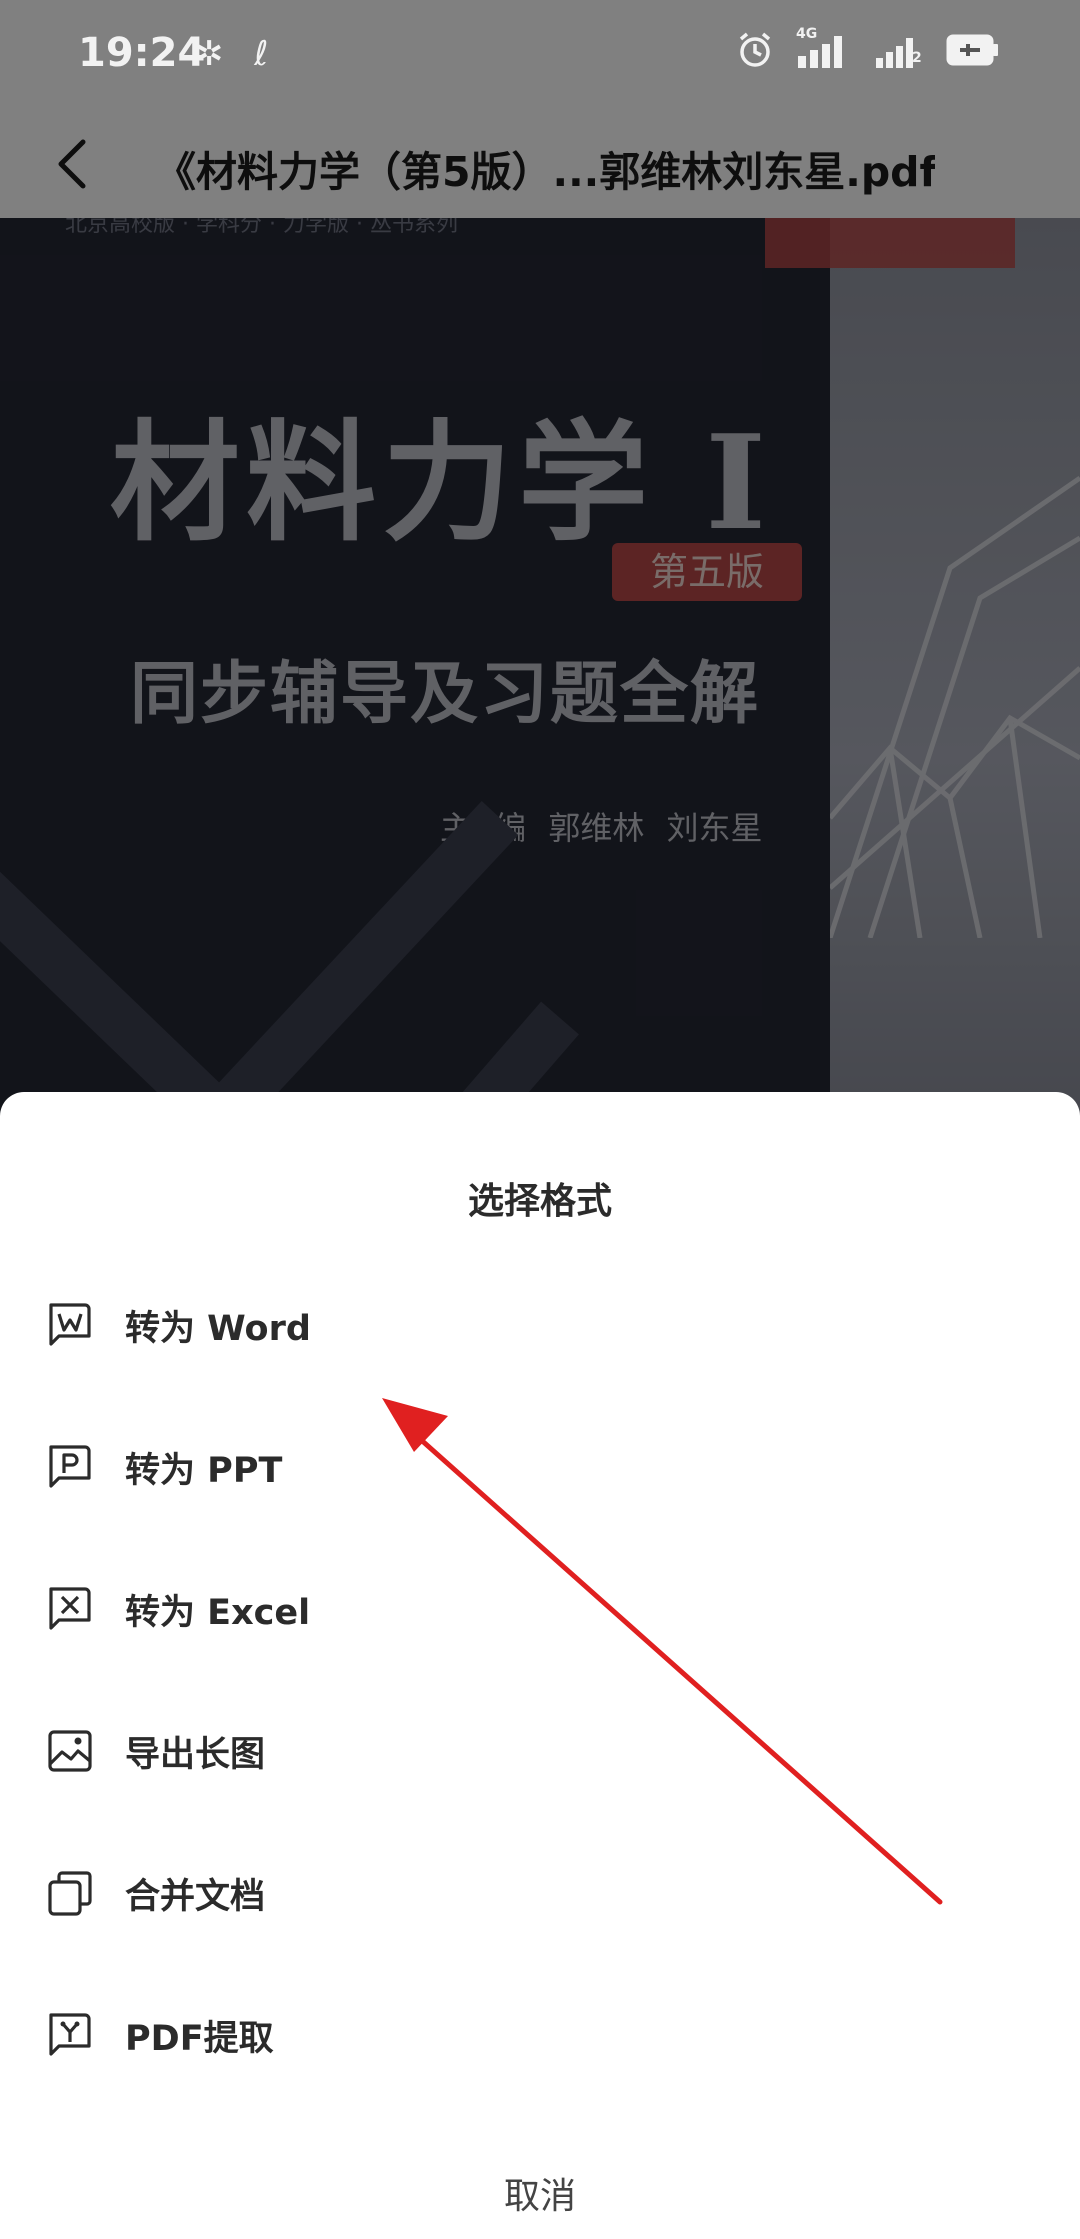 This screenshot has height=2239, width=1080. What do you see at coordinates (917, 58) in the screenshot?
I see `sim2-label: 2` at bounding box center [917, 58].